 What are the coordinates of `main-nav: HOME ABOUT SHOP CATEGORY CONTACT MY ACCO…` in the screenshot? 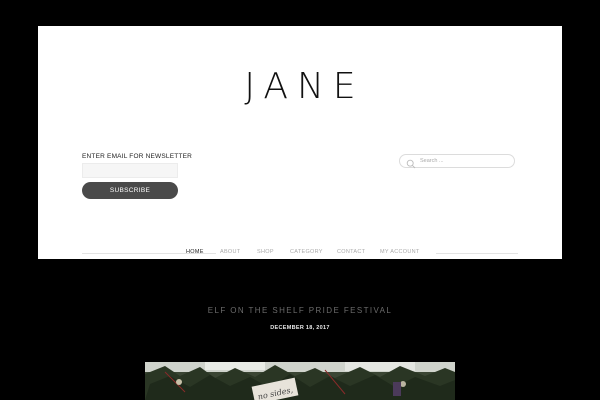 It's located at (300, 253).